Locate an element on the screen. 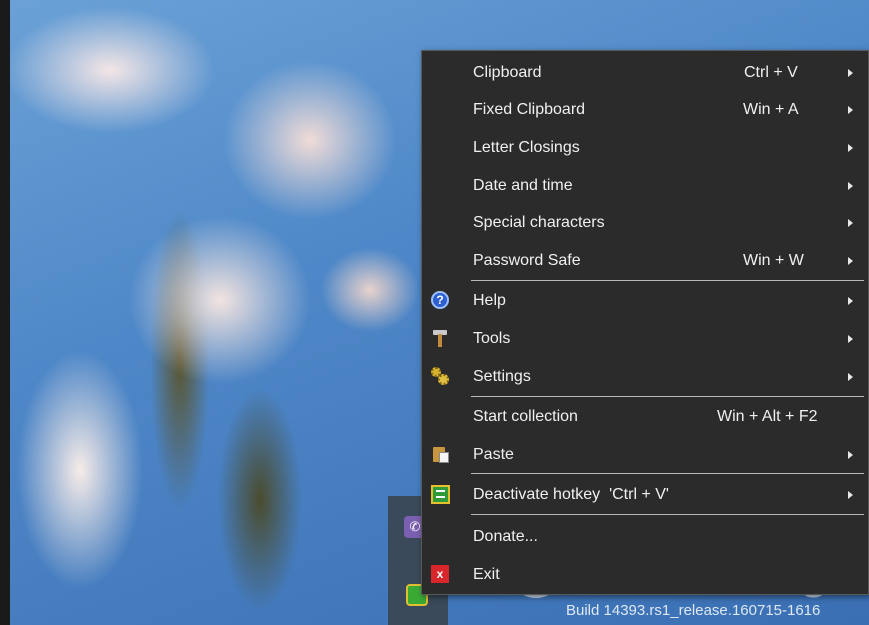 This screenshot has width=869, height=625. menu-item-special-characters: Special characters is located at coordinates (645, 223).